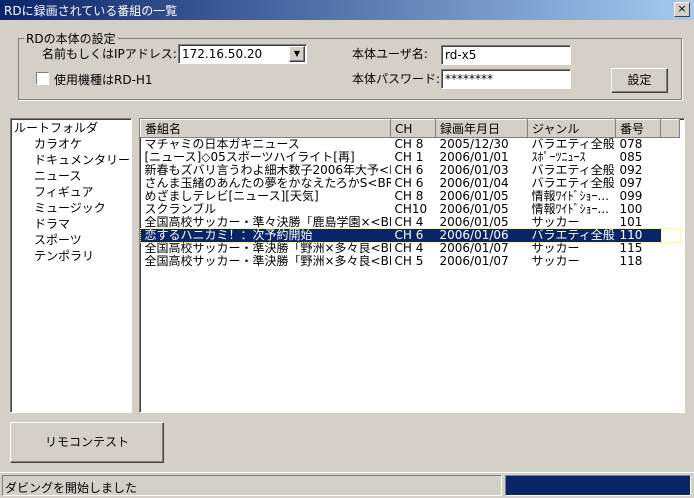 Image resolution: width=694 pixels, height=498 pixels. Describe the element at coordinates (42, 78) in the screenshot. I see `model-checkbox` at that location.